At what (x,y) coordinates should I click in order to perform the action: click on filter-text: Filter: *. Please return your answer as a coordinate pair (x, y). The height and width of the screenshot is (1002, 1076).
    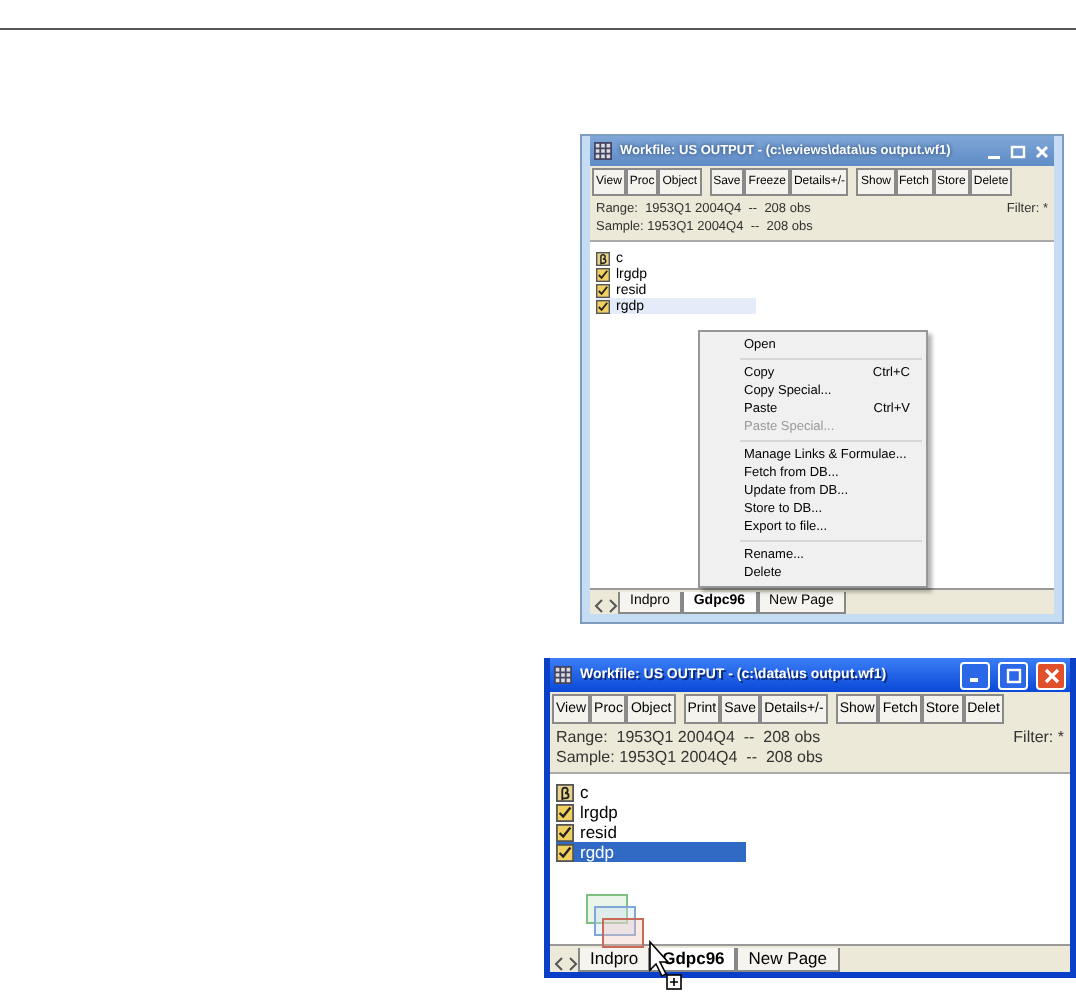
    Looking at the image, I should click on (1038, 738).